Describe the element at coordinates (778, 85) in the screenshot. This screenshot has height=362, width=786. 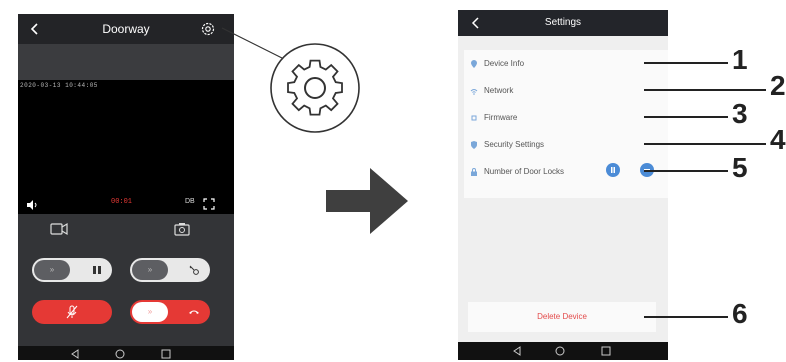
I see `callout-2: 2` at that location.